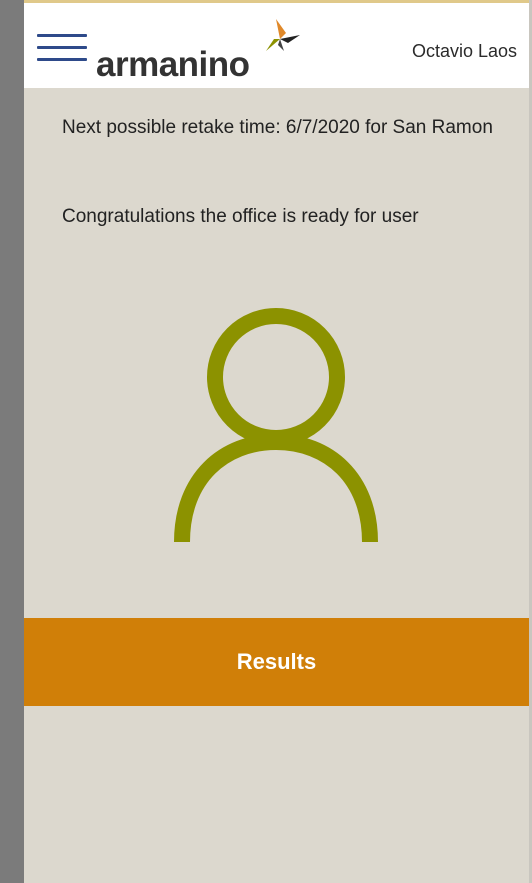 The image size is (532, 883). I want to click on left-gutter, so click(12, 441).